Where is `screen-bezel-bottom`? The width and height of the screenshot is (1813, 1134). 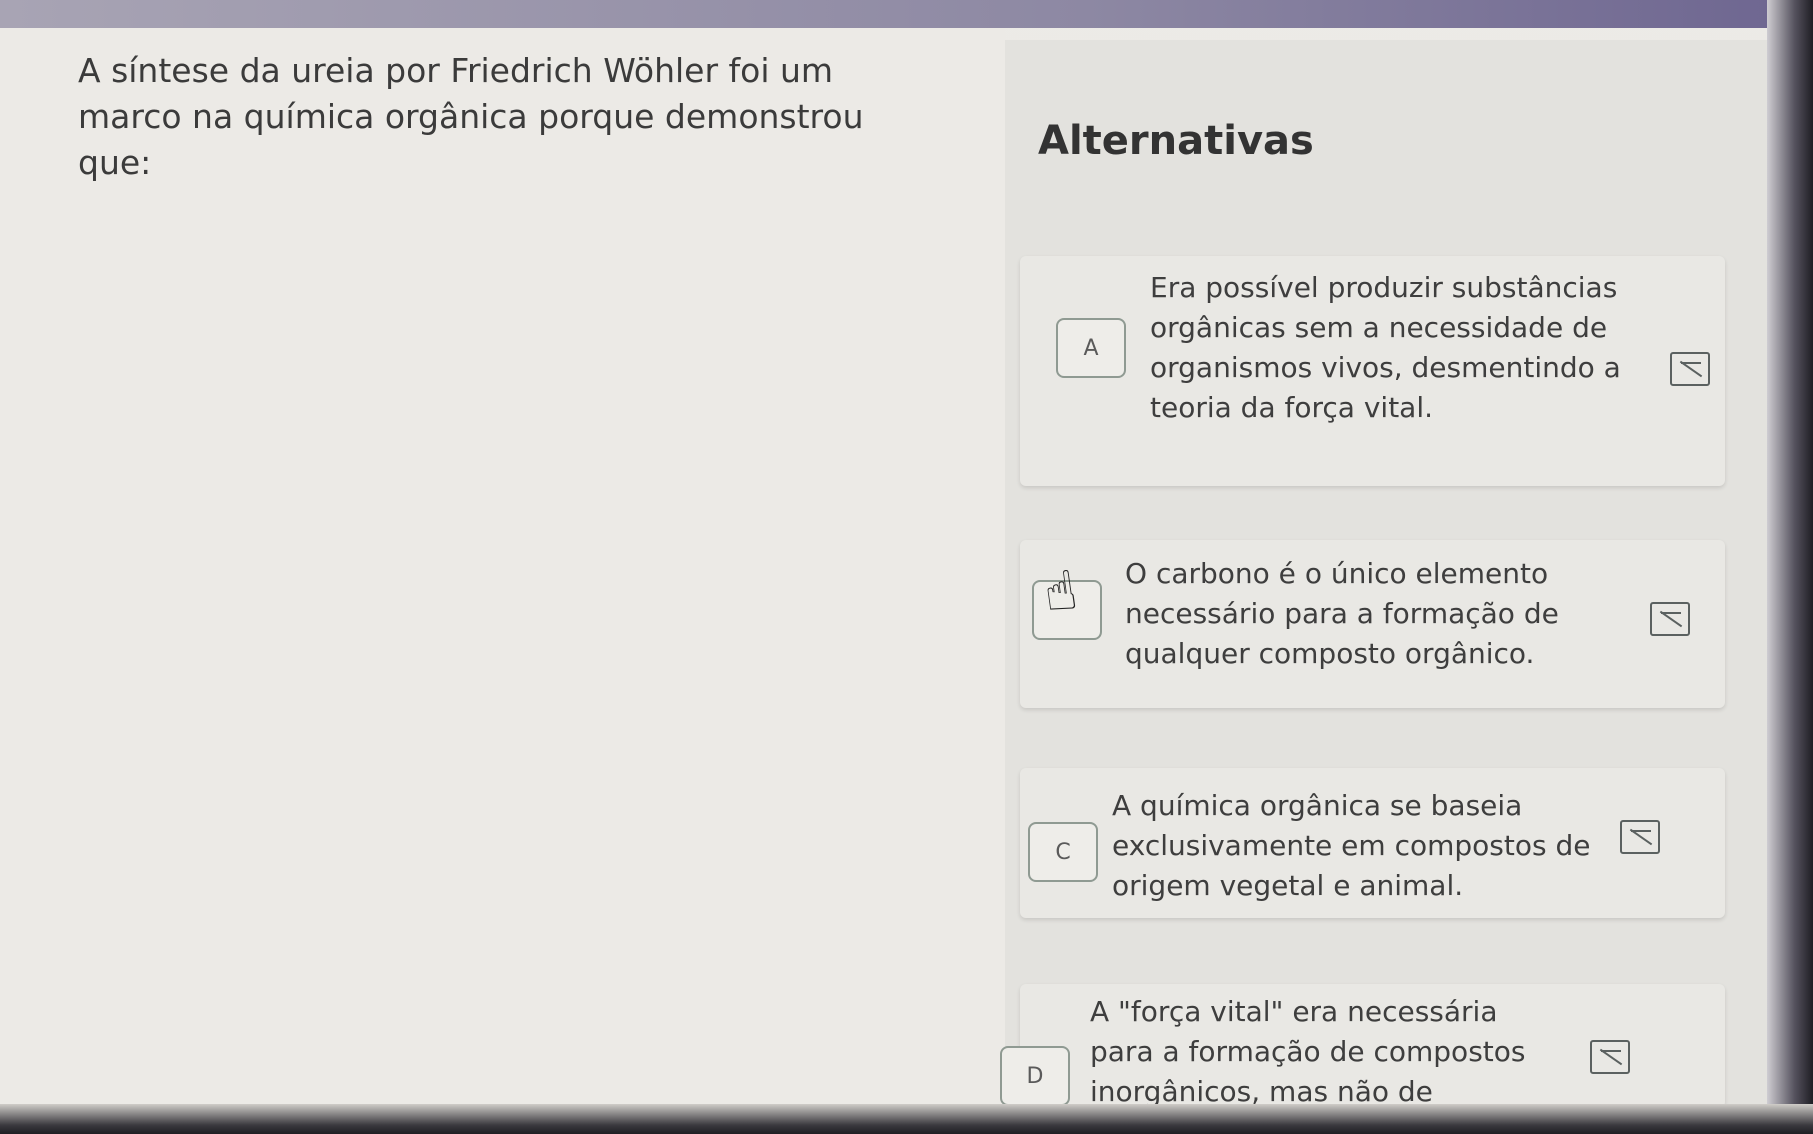 screen-bezel-bottom is located at coordinates (906, 1119).